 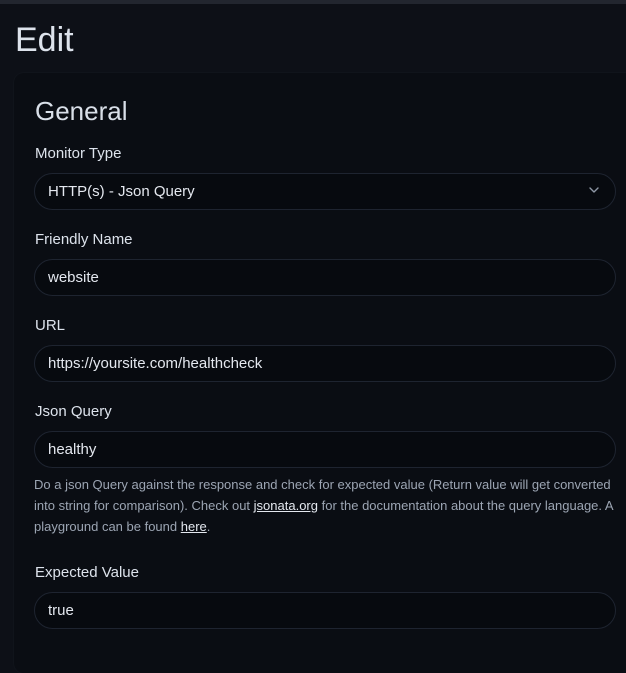 What do you see at coordinates (73, 411) in the screenshot?
I see `json-query-label: Json Query` at bounding box center [73, 411].